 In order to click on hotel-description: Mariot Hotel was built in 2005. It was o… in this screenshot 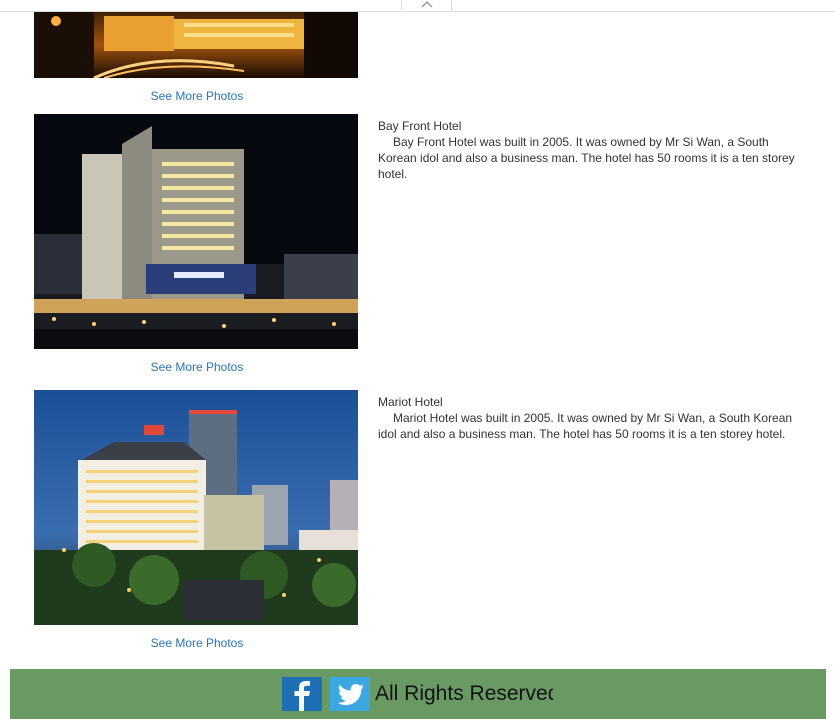, I will do `click(585, 426)`.